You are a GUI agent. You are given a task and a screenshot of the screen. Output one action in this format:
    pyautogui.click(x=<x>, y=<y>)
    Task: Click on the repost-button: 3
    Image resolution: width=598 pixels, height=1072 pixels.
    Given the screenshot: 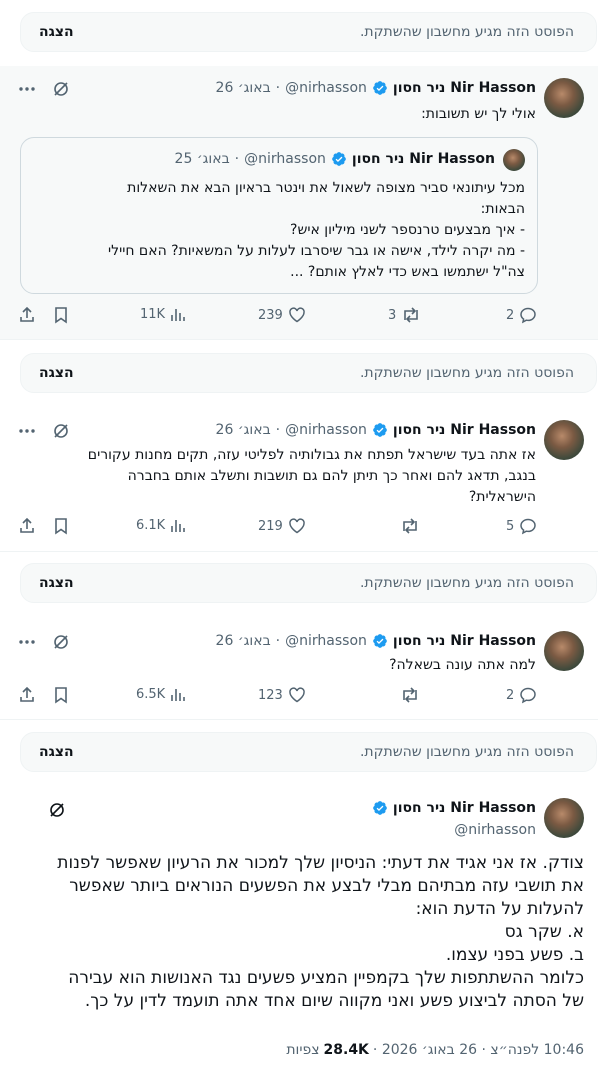 What is the action you would take?
    pyautogui.click(x=404, y=315)
    